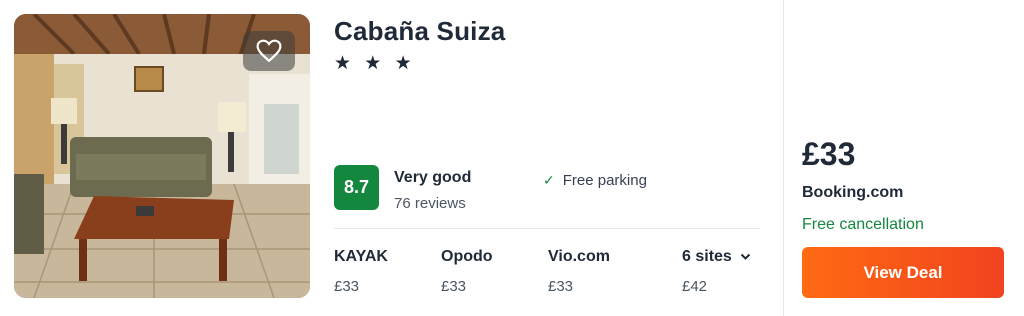  Describe the element at coordinates (467, 271) in the screenshot. I see `provider-opodo: Opodo £33` at that location.